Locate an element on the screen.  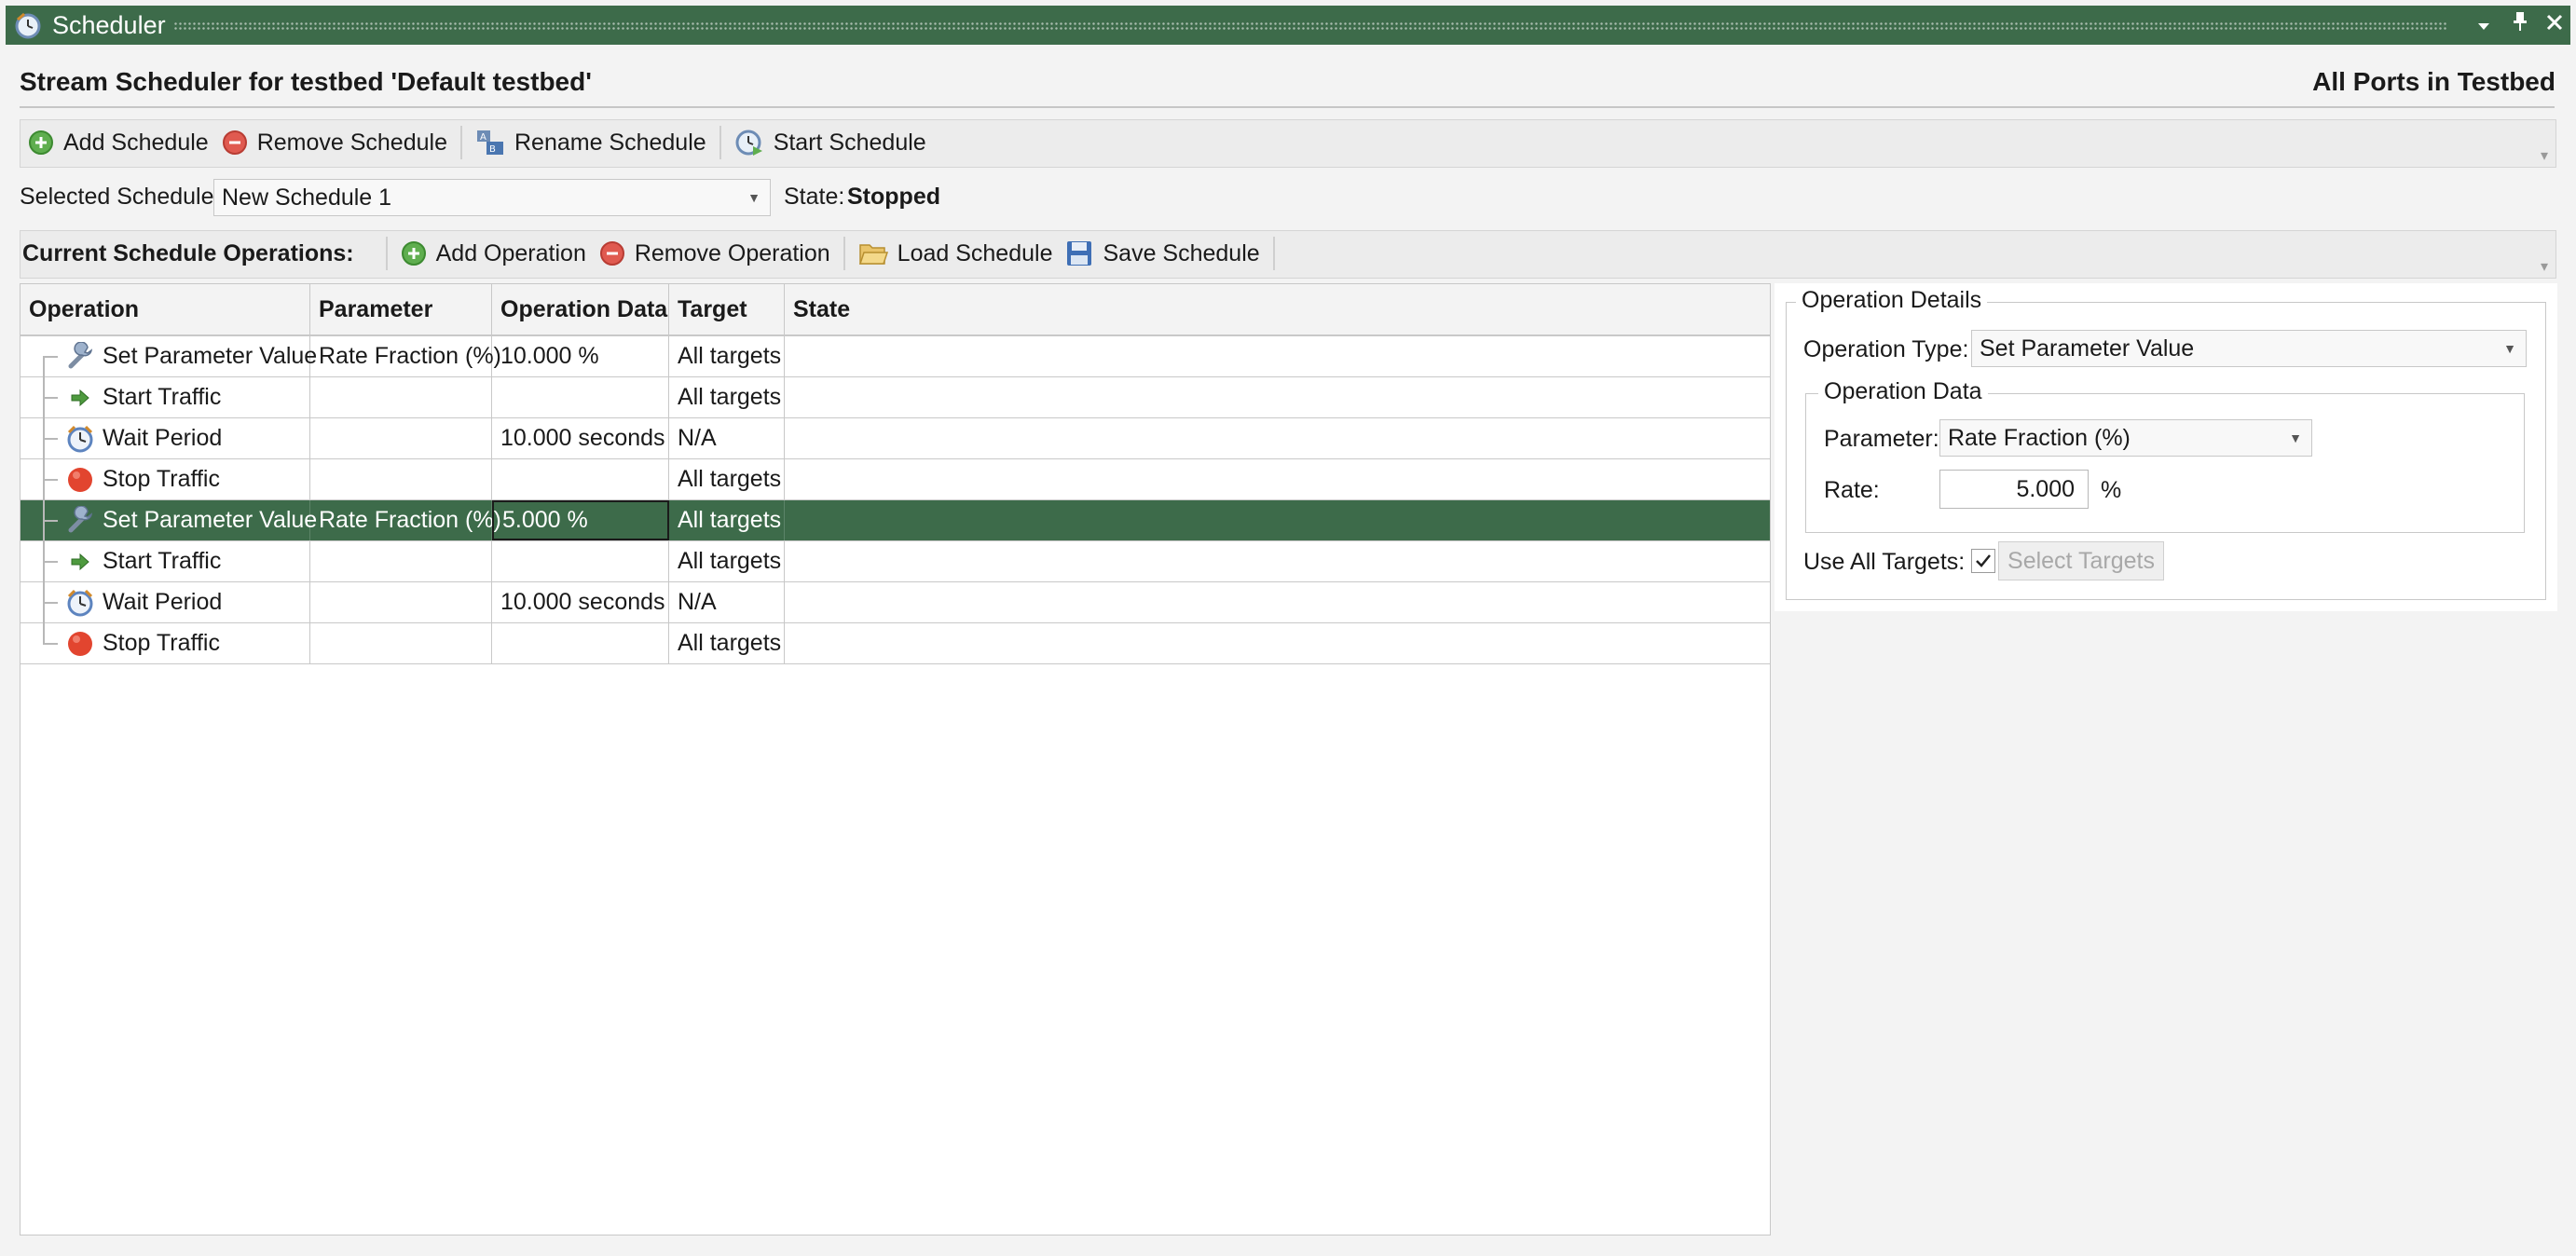
column-header-state: State is located at coordinates (1277, 309).